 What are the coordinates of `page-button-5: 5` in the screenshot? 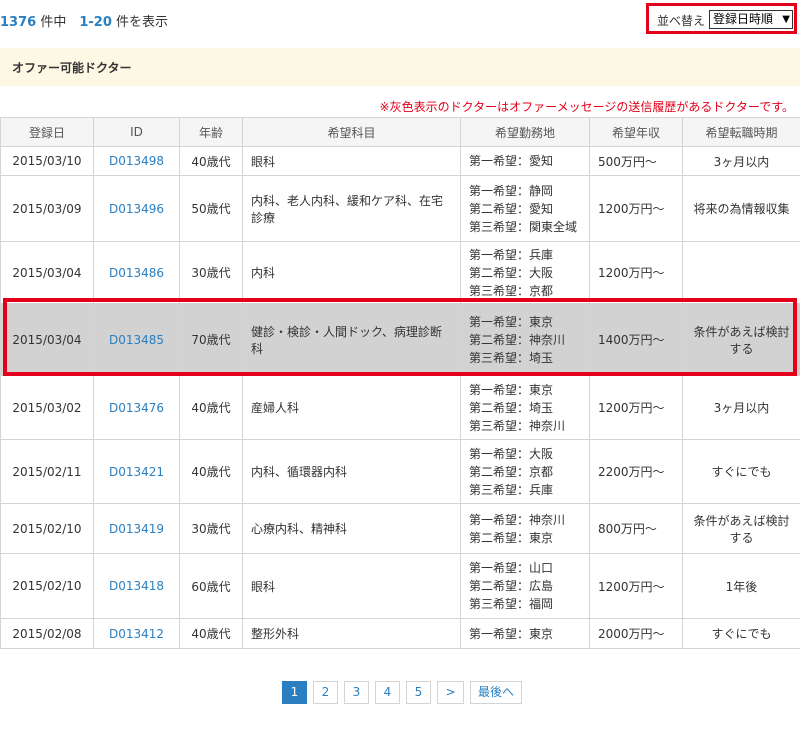 It's located at (418, 692).